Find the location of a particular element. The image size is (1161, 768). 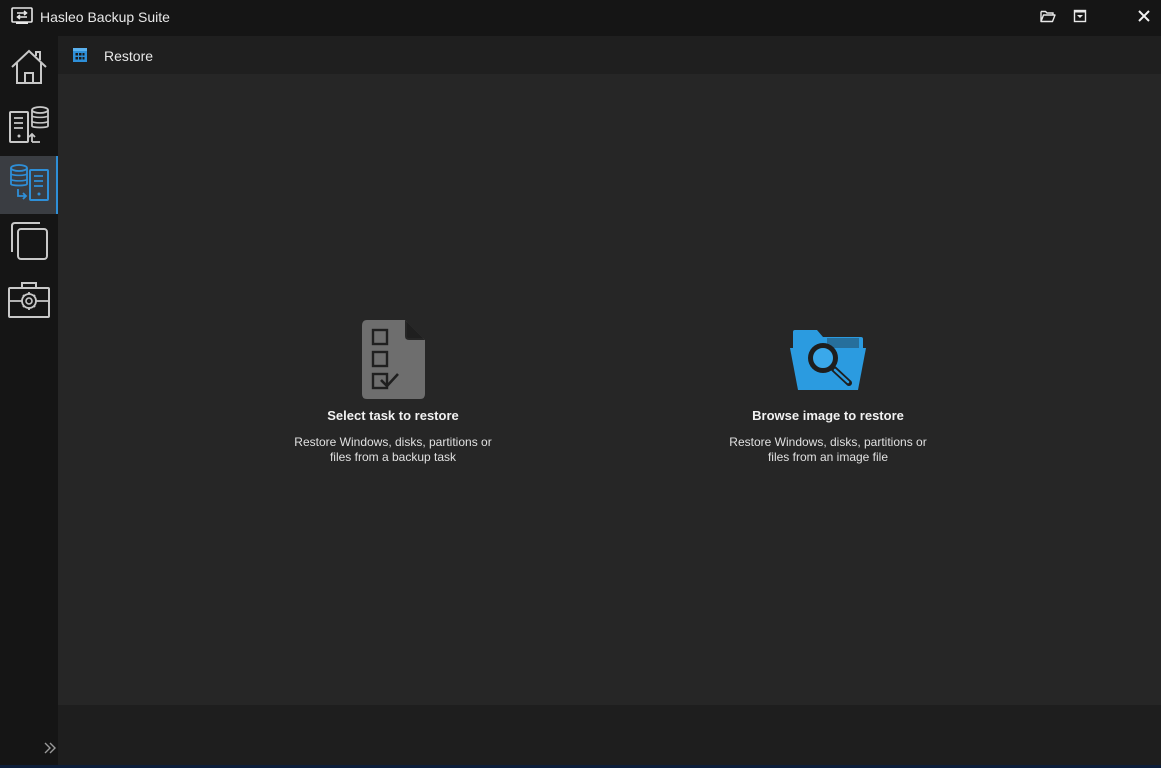

toolbox-gear-icon is located at coordinates (29, 301).